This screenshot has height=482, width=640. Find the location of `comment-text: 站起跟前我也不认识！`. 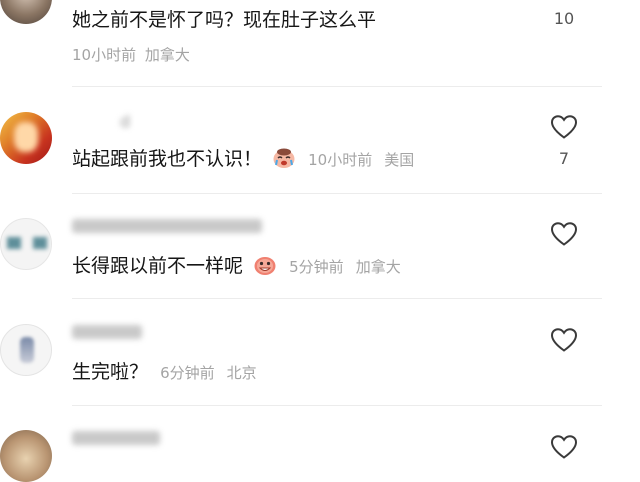

comment-text: 站起跟前我也不认识！ is located at coordinates (167, 159).